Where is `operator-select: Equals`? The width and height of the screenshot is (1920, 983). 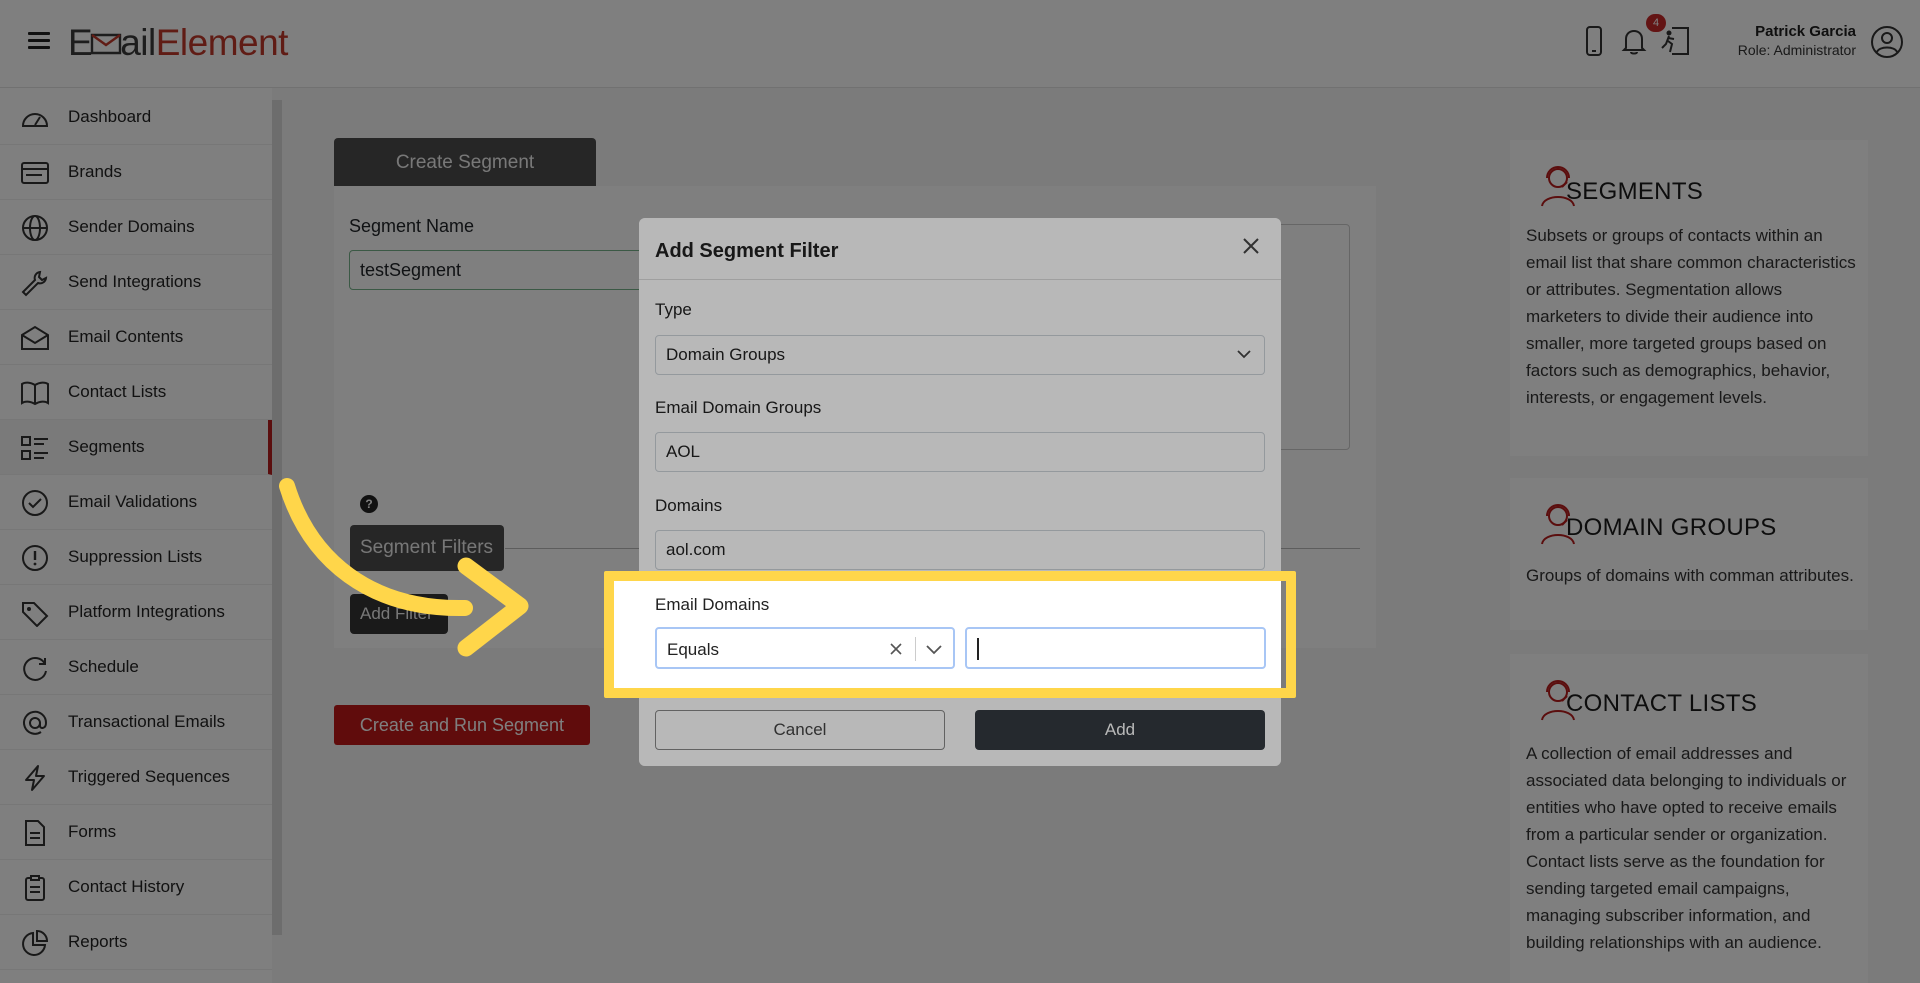
operator-select: Equals is located at coordinates (805, 648).